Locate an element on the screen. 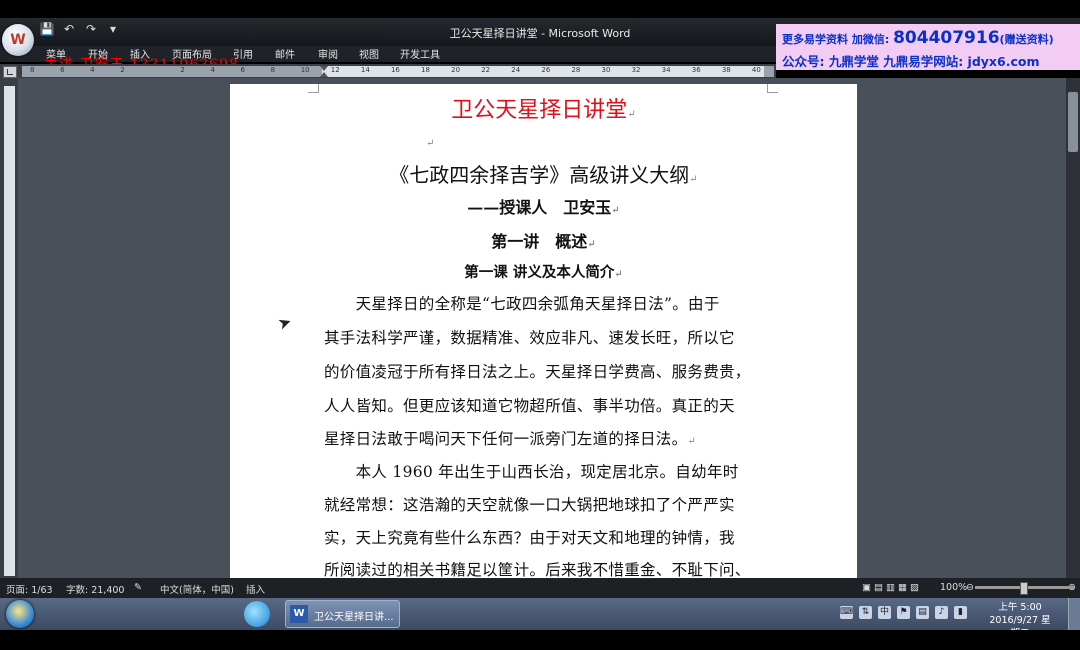 The height and width of the screenshot is (650, 1080). ruler-right-margin is located at coordinates (769, 71).